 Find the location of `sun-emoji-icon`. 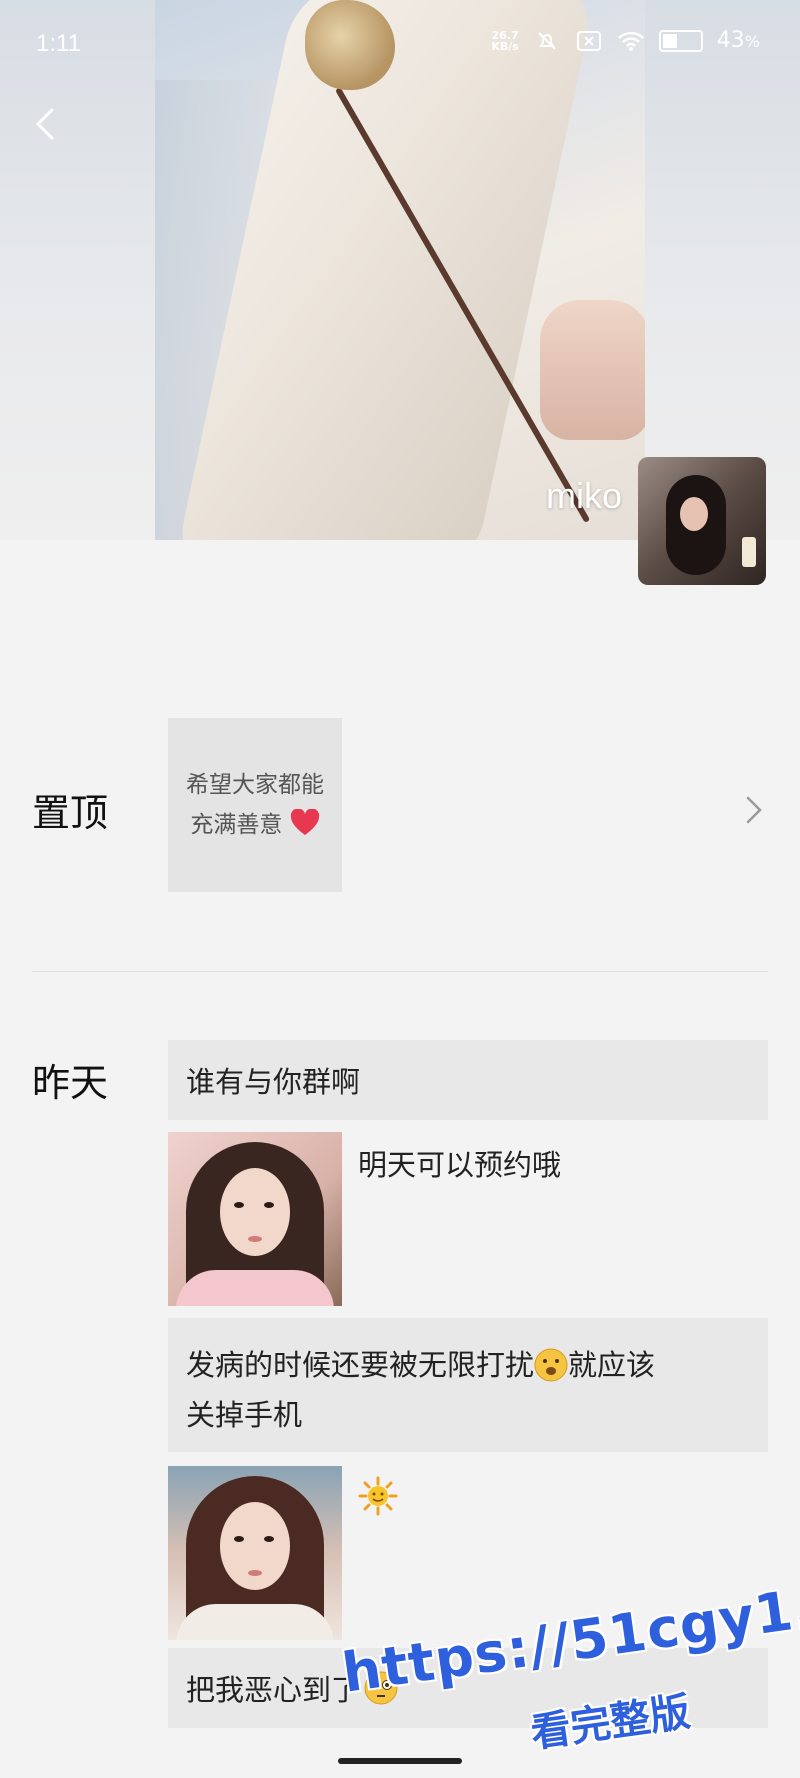

sun-emoji-icon is located at coordinates (378, 1496).